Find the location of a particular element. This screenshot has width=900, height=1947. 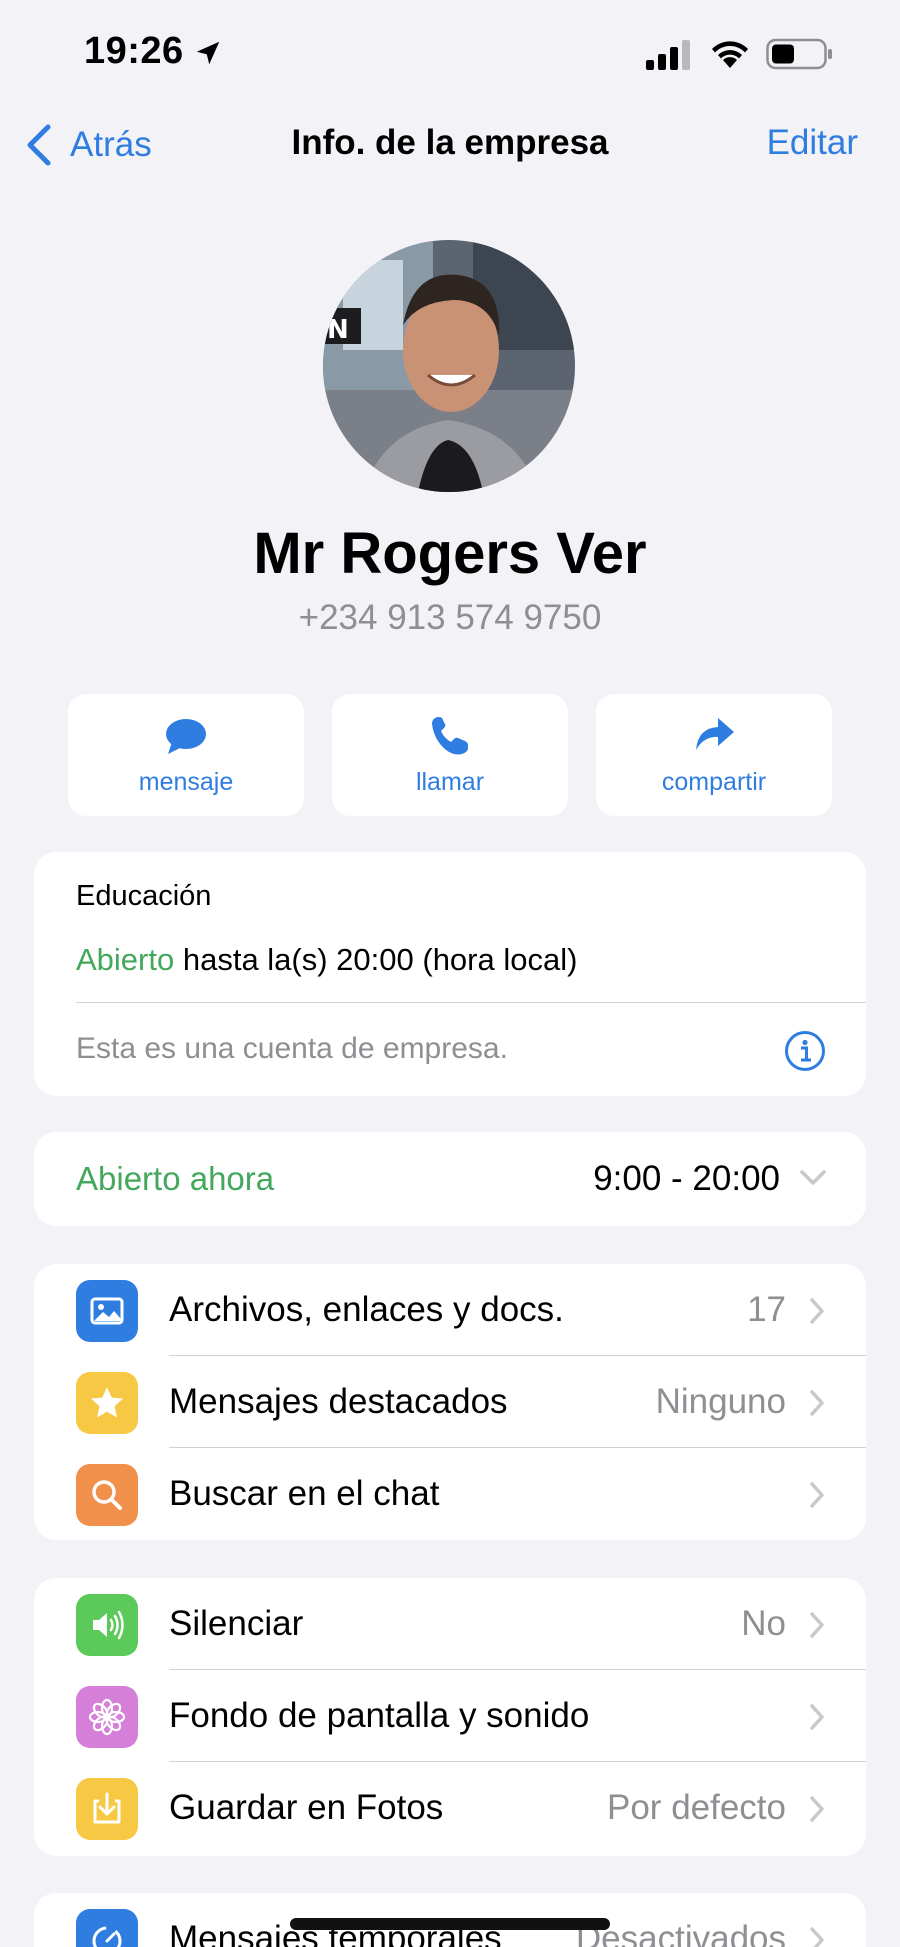

status-bar: 19:26 is located at coordinates (450, 55).